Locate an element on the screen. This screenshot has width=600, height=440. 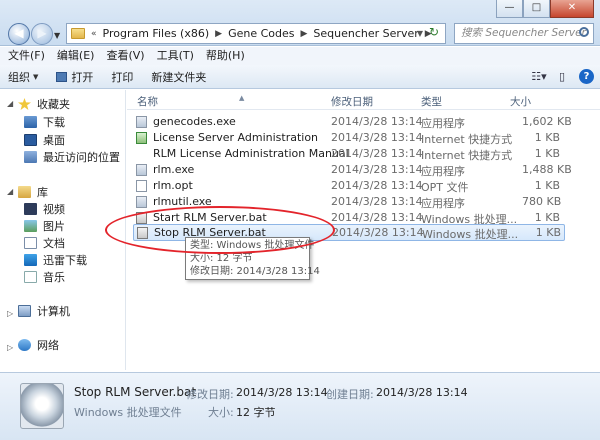
minimize-button: — is located at coordinates (509, 9).